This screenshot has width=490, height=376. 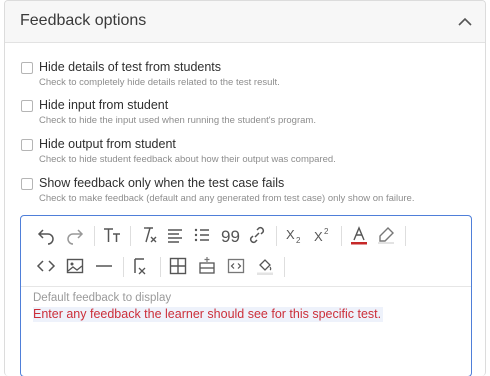 I want to click on undo-icon, so click(x=46, y=235).